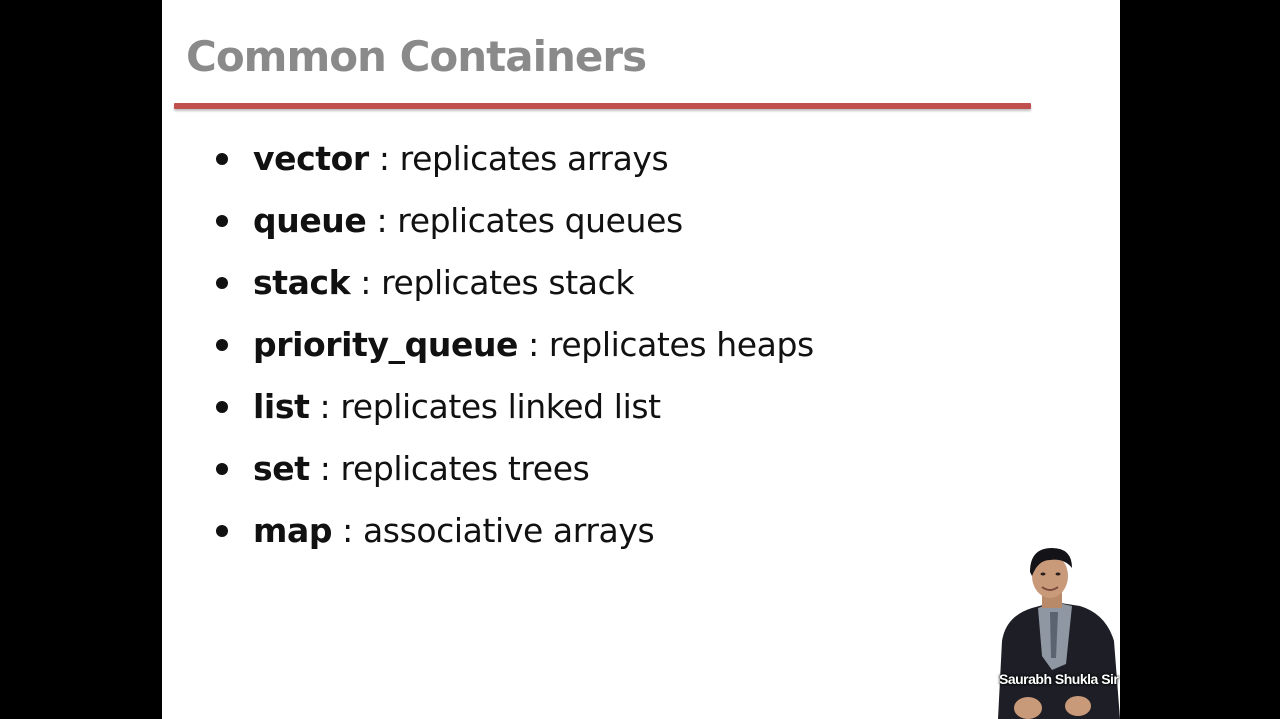 The image size is (1280, 719). What do you see at coordinates (281, 406) in the screenshot?
I see `item-term: list` at bounding box center [281, 406].